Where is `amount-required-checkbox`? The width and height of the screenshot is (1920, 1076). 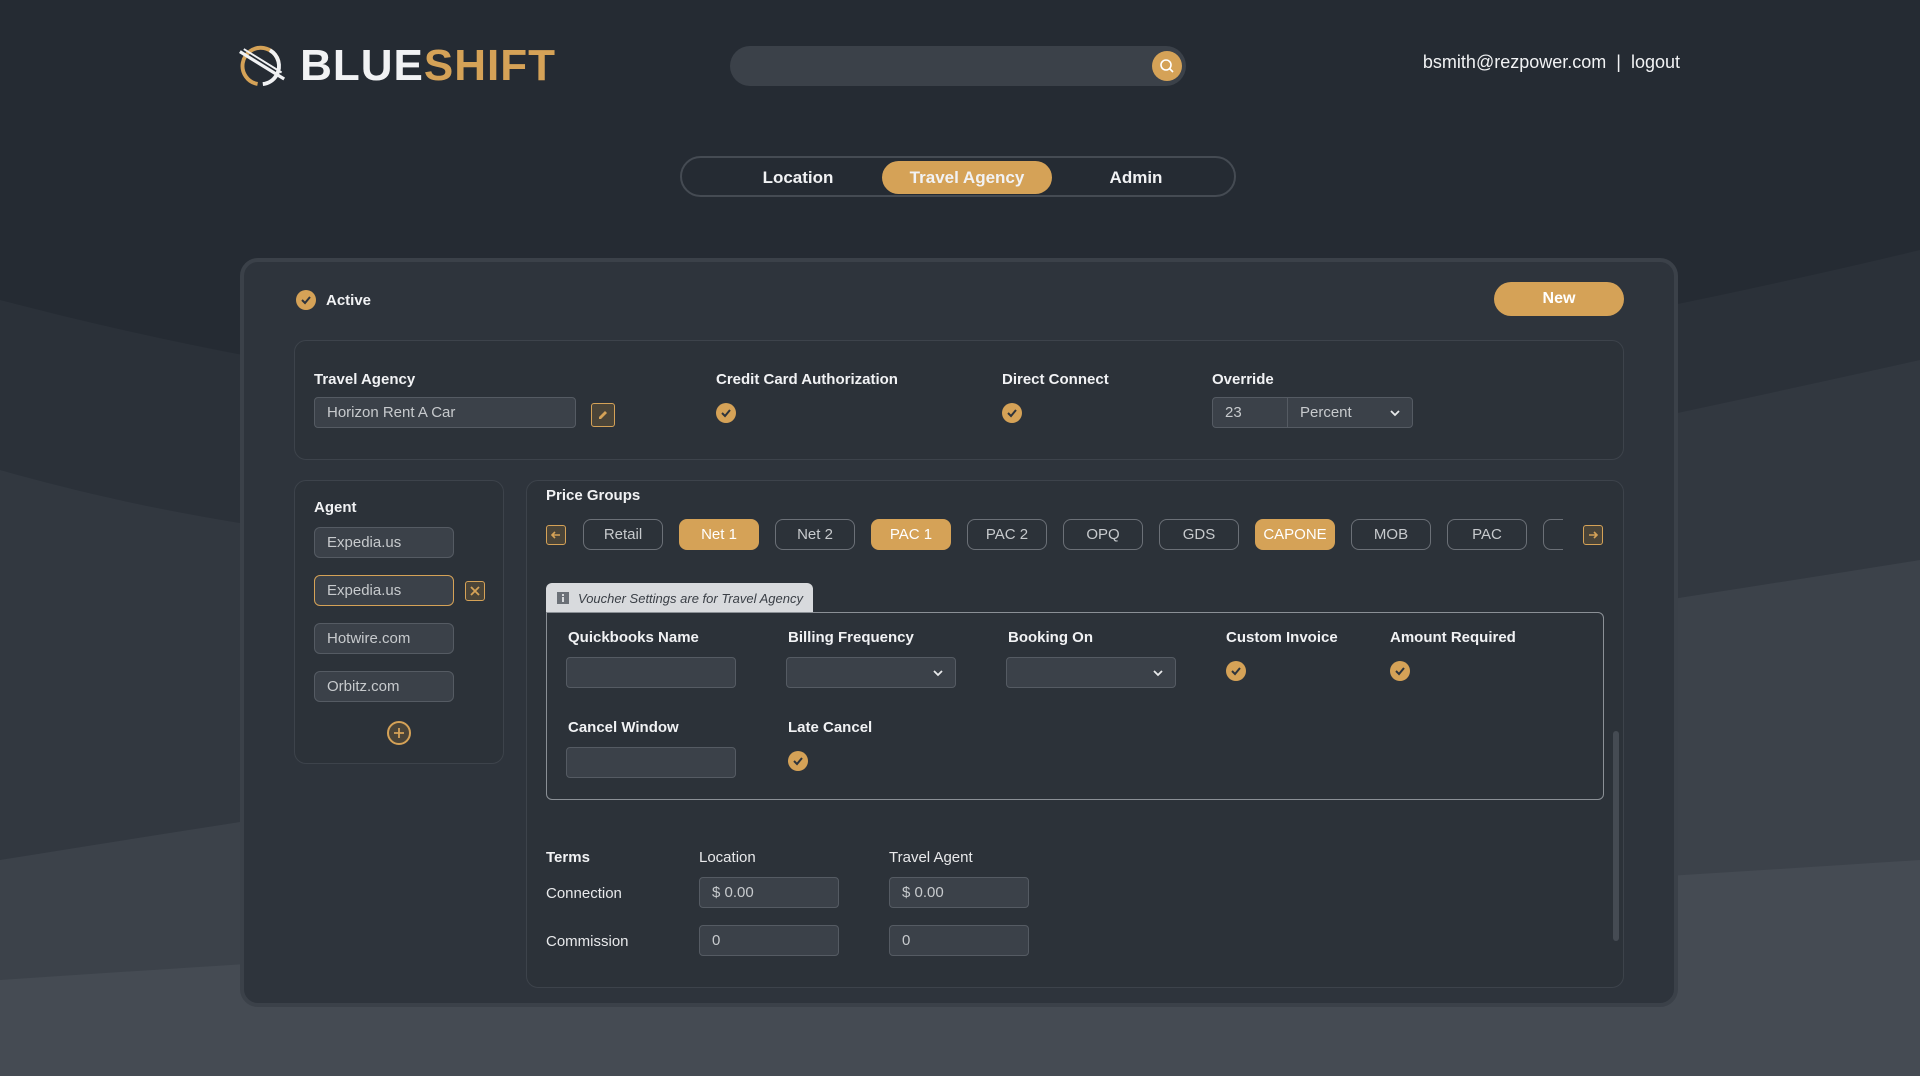
amount-required-checkbox is located at coordinates (1400, 671).